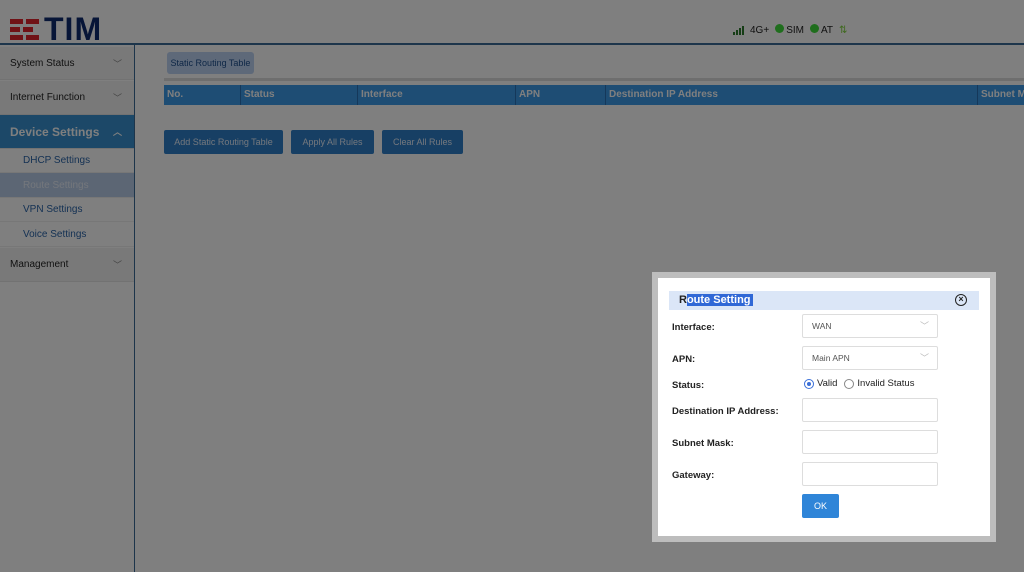 The width and height of the screenshot is (1024, 572). What do you see at coordinates (809, 383) in the screenshot?
I see `valid-radio` at bounding box center [809, 383].